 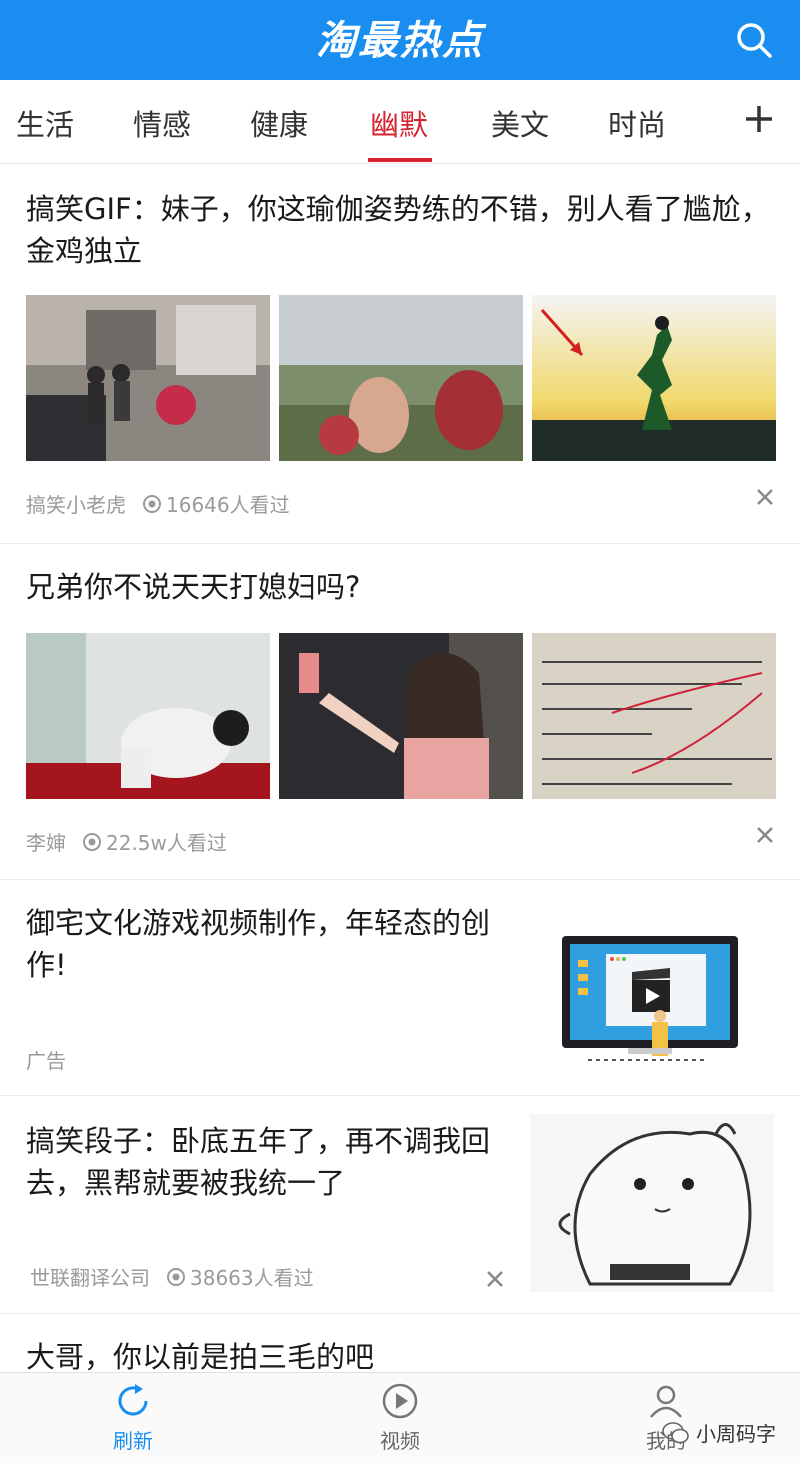 I want to click on search-icon, so click(x=754, y=40).